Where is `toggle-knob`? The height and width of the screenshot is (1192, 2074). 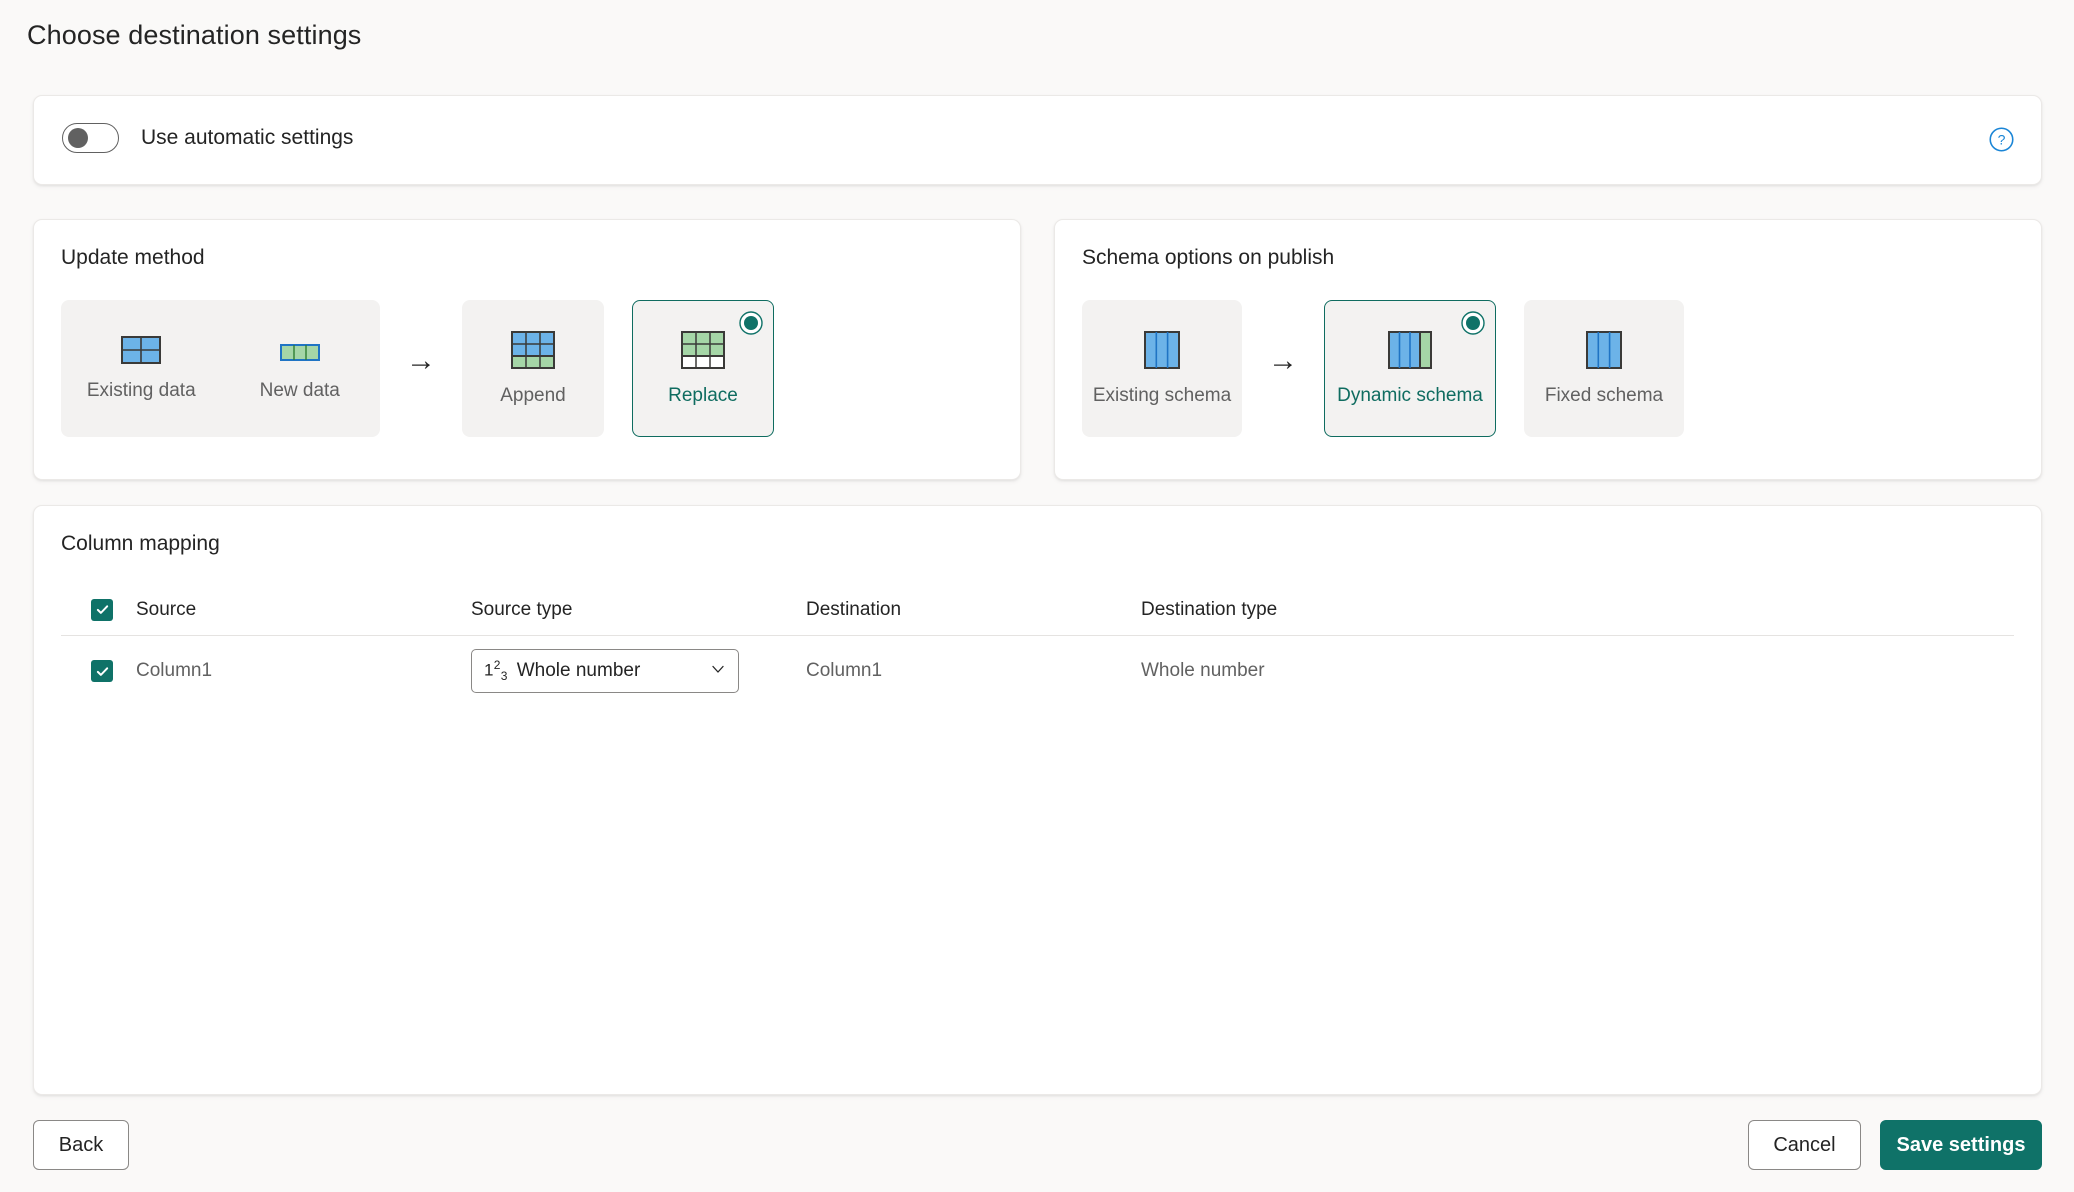 toggle-knob is located at coordinates (78, 138).